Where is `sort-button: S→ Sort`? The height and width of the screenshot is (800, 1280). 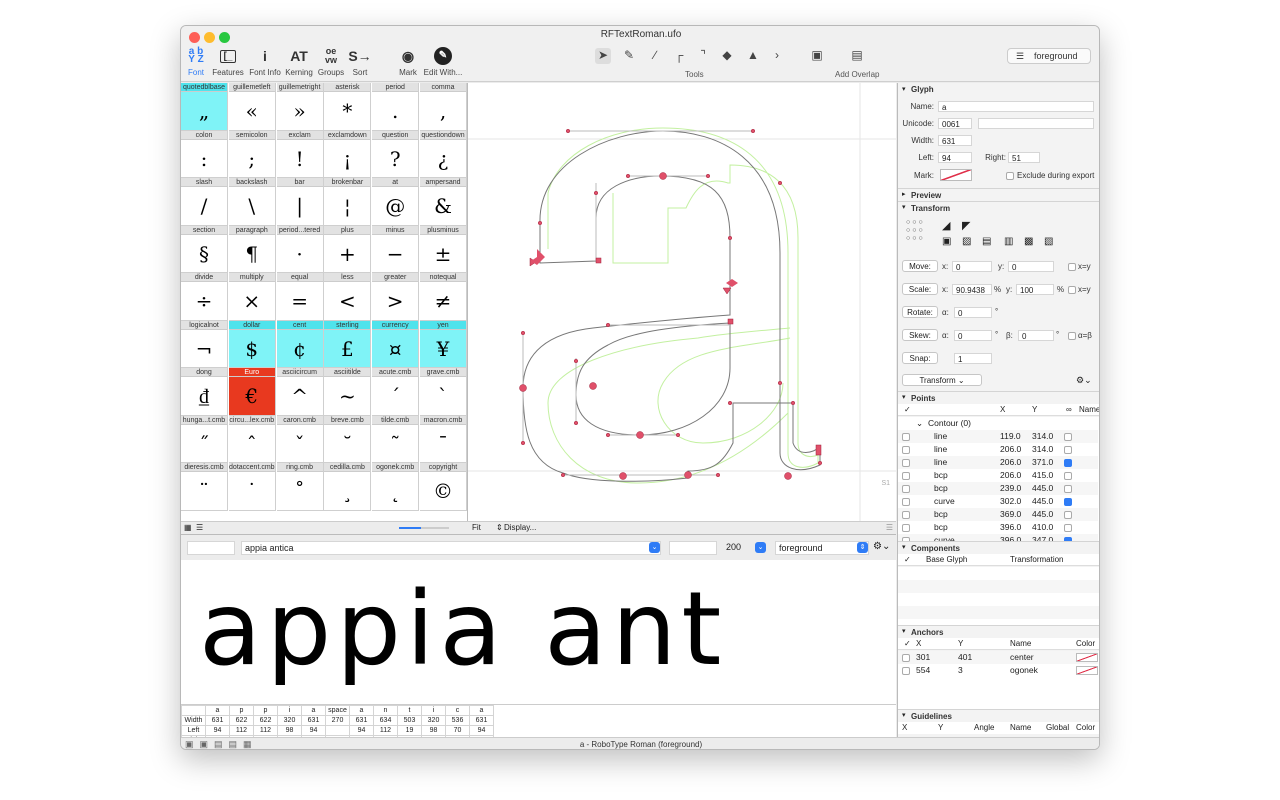
sort-button: S→ Sort is located at coordinates (360, 60).